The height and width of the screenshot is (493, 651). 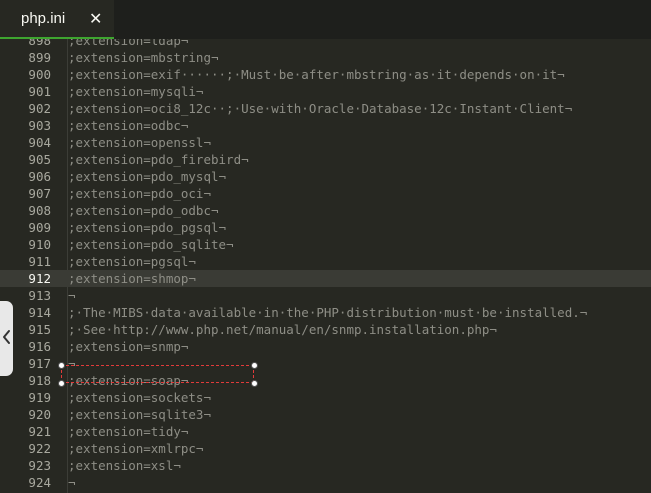 I want to click on current-code-line: 912 ;extension=shmop¬, so click(x=325, y=278).